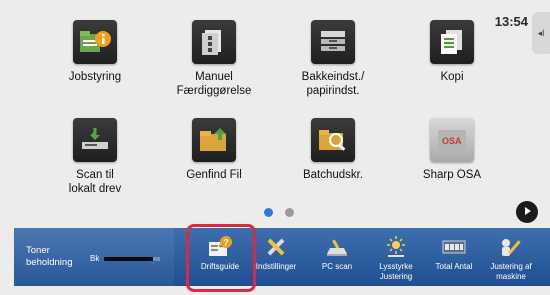  I want to click on retrieve-file-icon, so click(214, 140).